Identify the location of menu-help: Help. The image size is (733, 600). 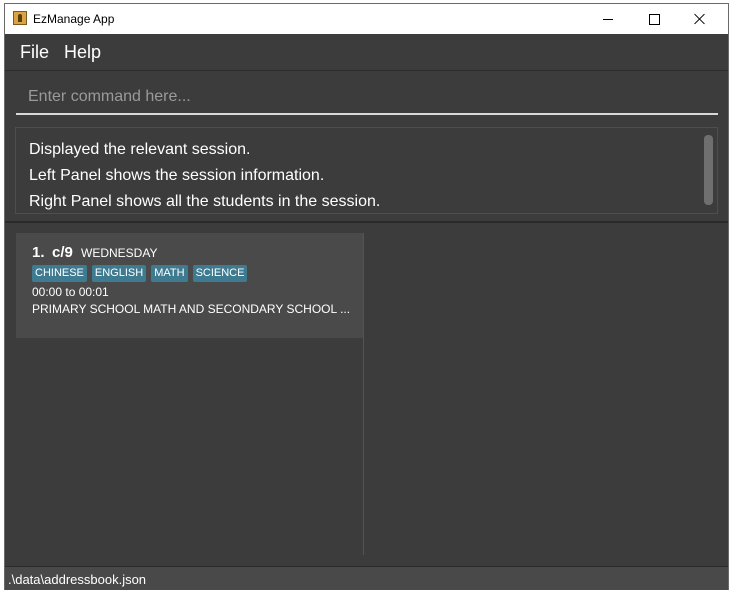
(82, 52).